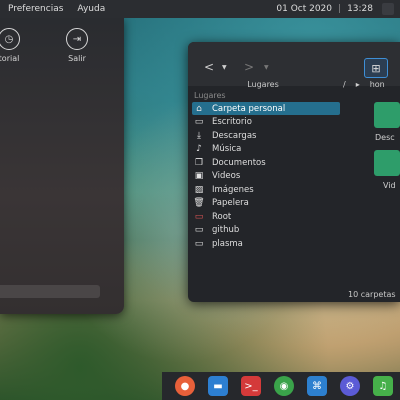 Image resolution: width=400 pixels, height=400 pixels. Describe the element at coordinates (360, 9) in the screenshot. I see `clock-time: 13:28` at that location.